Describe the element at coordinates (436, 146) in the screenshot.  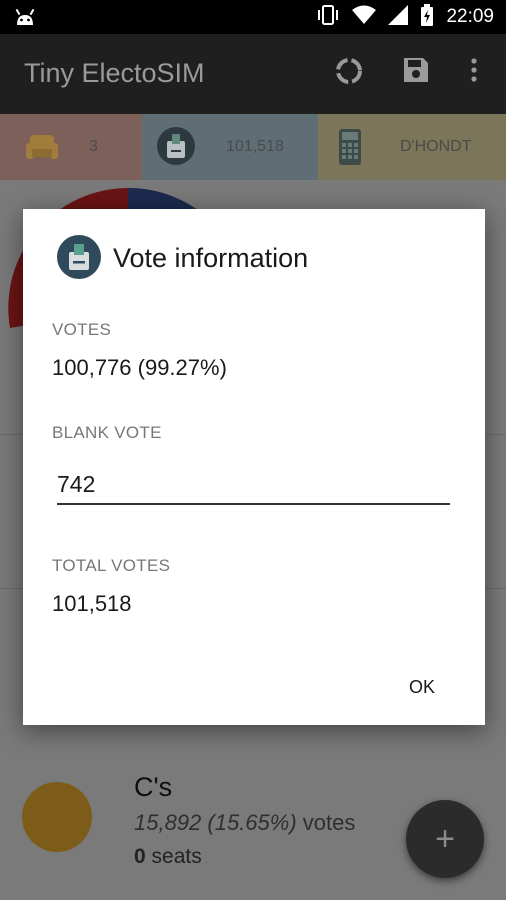
I see `method-name: D'HONDT` at that location.